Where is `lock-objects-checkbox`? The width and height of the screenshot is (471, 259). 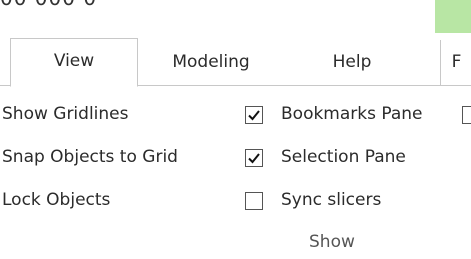
lock-objects-checkbox is located at coordinates (254, 201).